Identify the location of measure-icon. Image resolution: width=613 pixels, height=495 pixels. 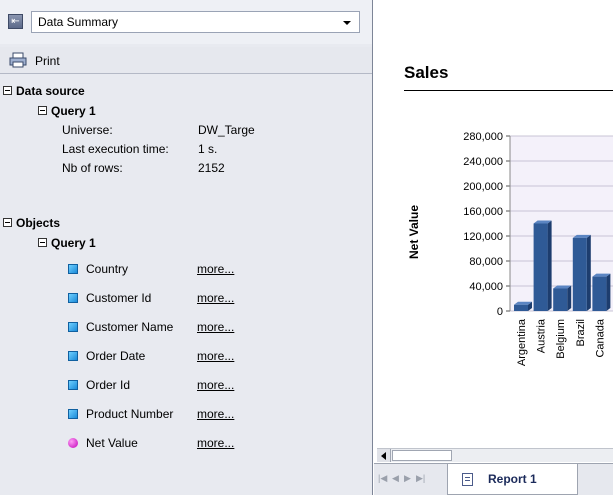
(73, 443).